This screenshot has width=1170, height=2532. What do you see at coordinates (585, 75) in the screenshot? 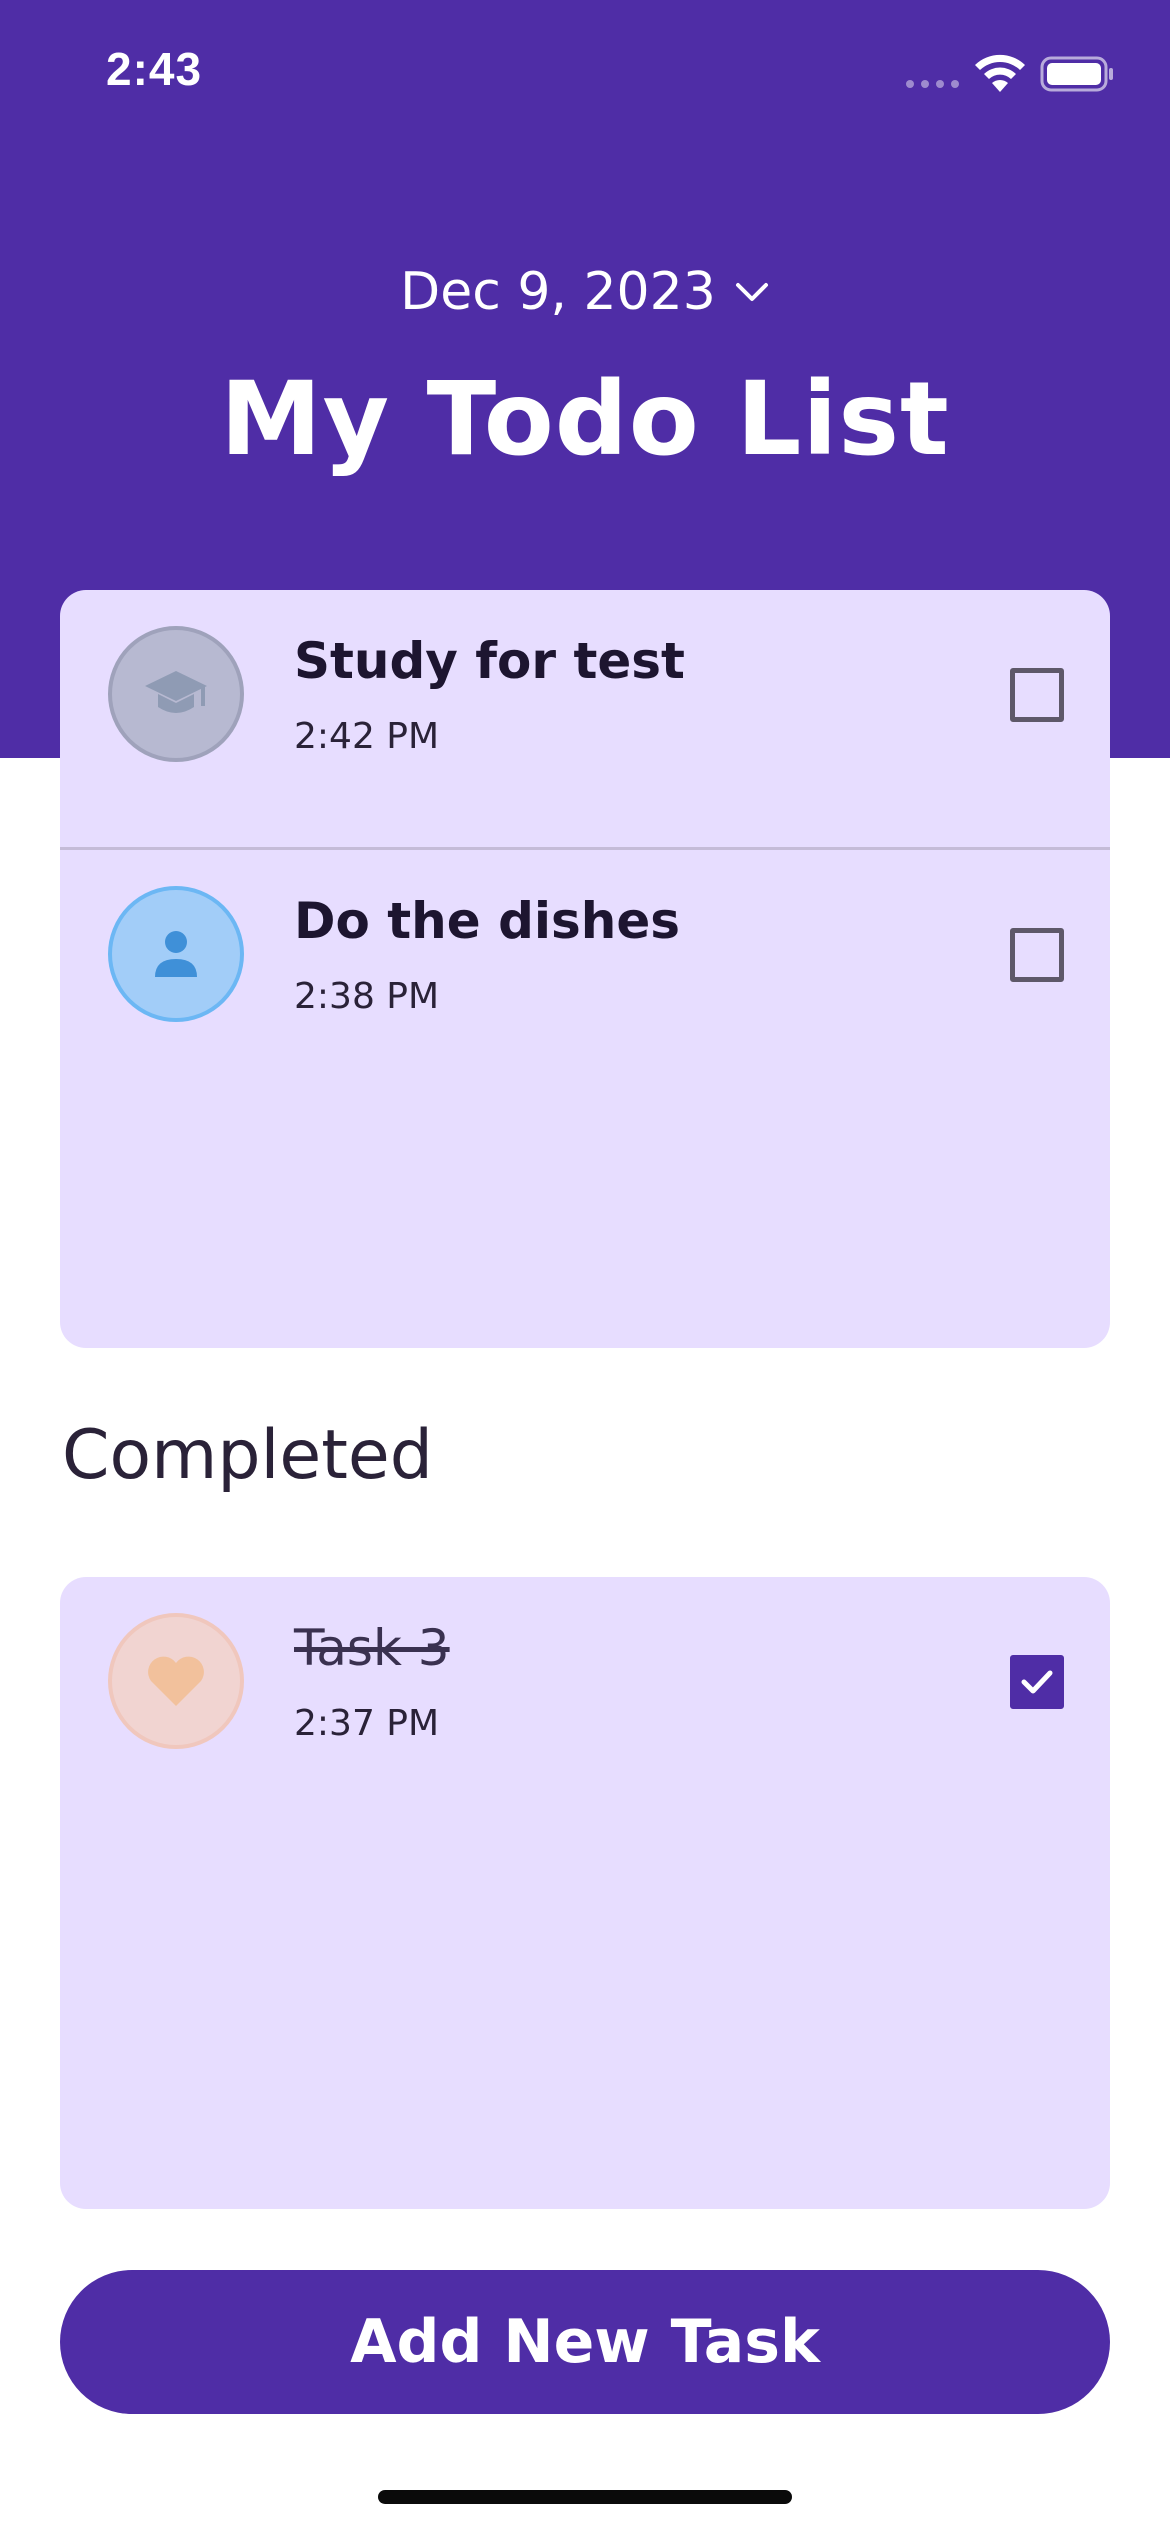
I see `status-bar: 2:43` at bounding box center [585, 75].